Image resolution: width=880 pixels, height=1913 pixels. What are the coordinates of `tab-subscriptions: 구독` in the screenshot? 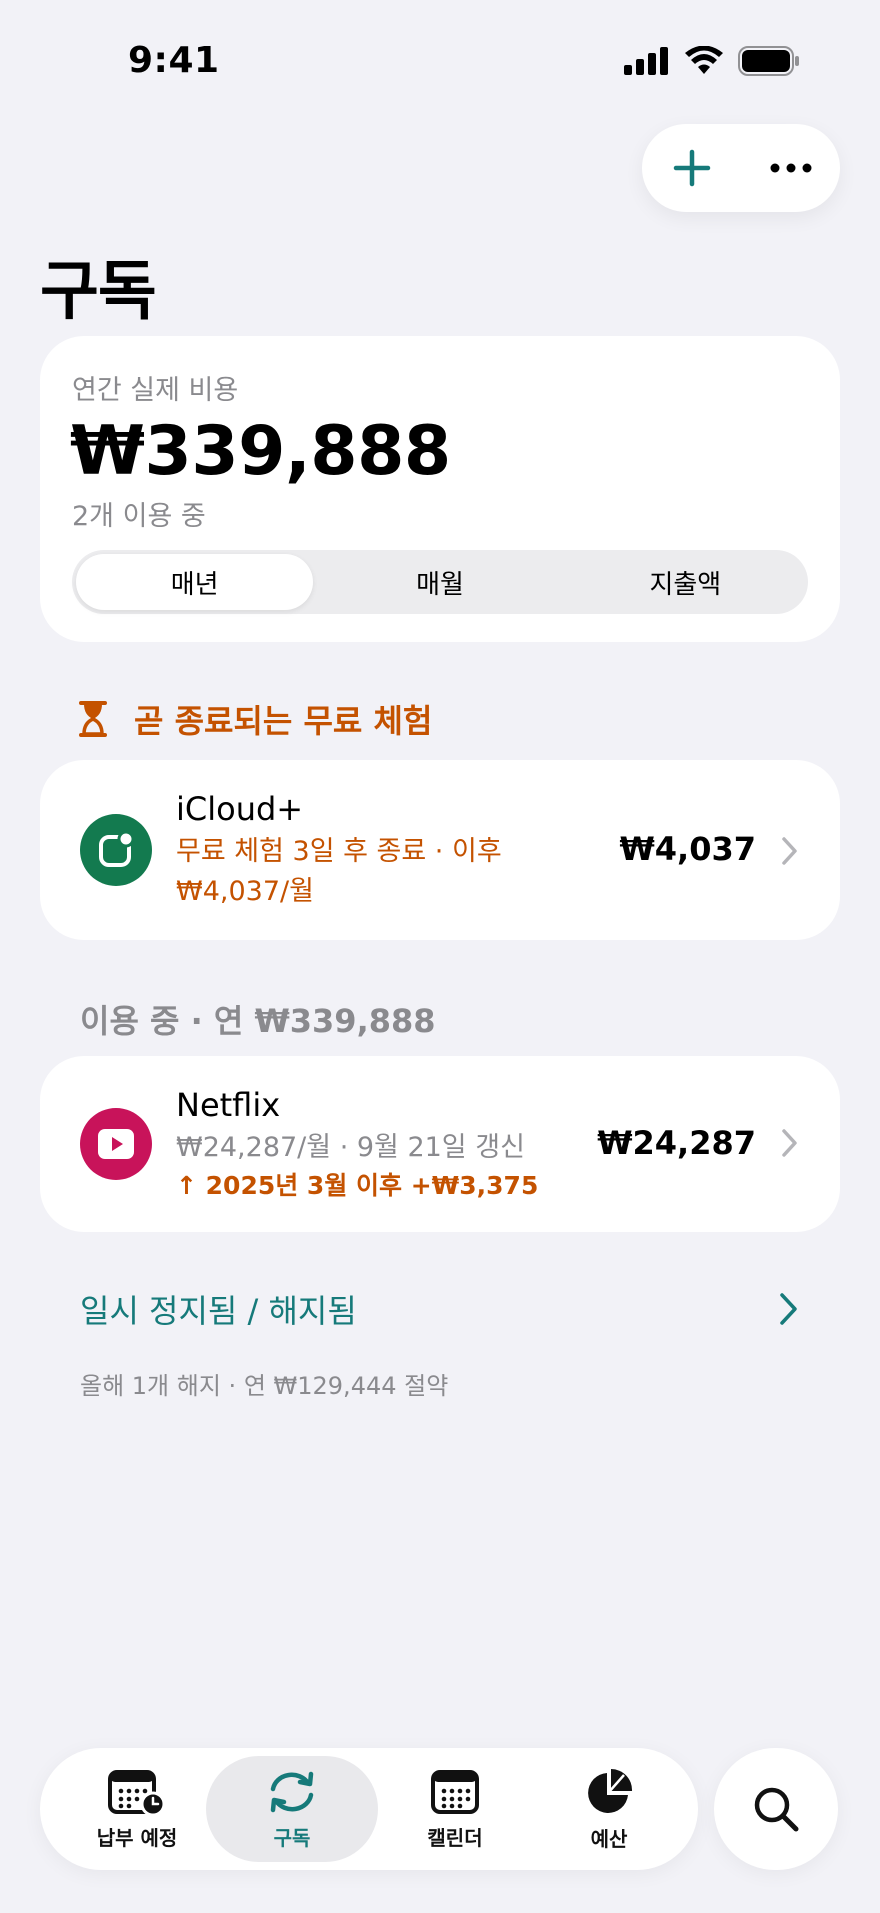 It's located at (292, 1809).